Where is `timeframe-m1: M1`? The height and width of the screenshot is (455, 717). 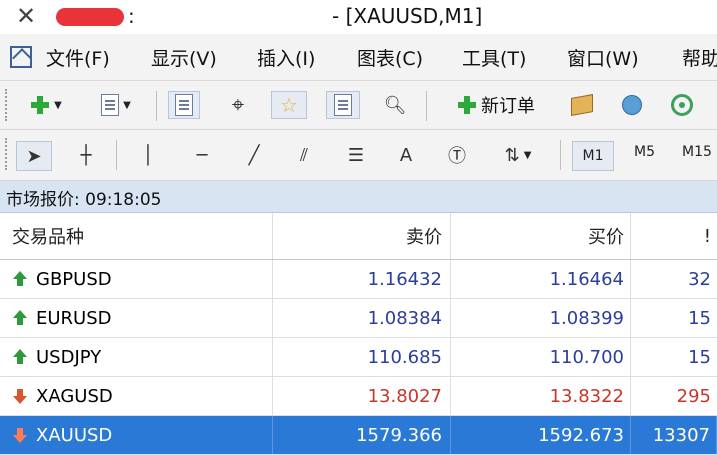
timeframe-m1: M1 is located at coordinates (593, 156).